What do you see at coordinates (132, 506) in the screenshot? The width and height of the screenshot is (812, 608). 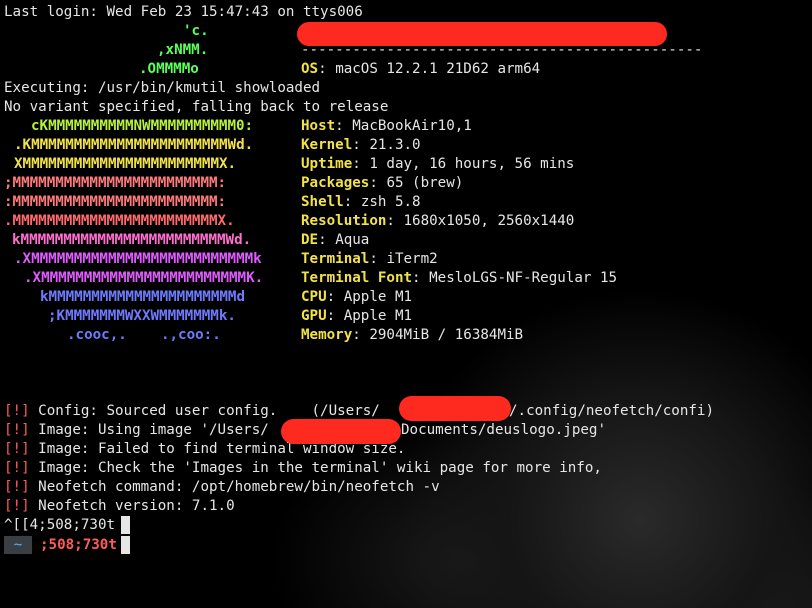 I see `error-message: Neofetch version: 7.1.0` at bounding box center [132, 506].